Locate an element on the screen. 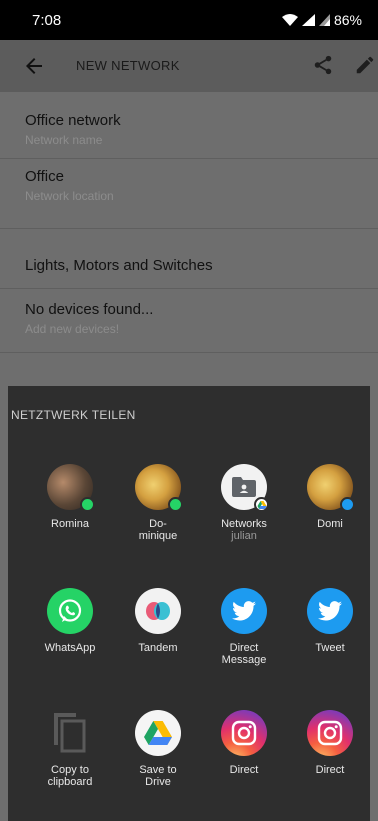 This screenshot has height=821, width=378. status-time: 7:08 is located at coordinates (47, 20).